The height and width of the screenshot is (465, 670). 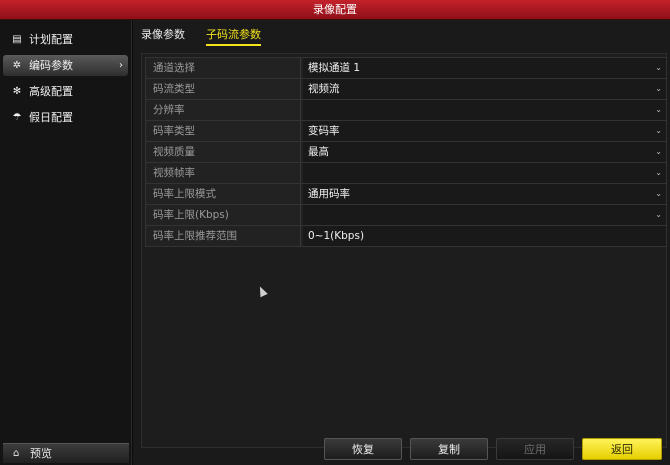 I want to click on tab-substream-params: 子码流参数, so click(x=233, y=36).